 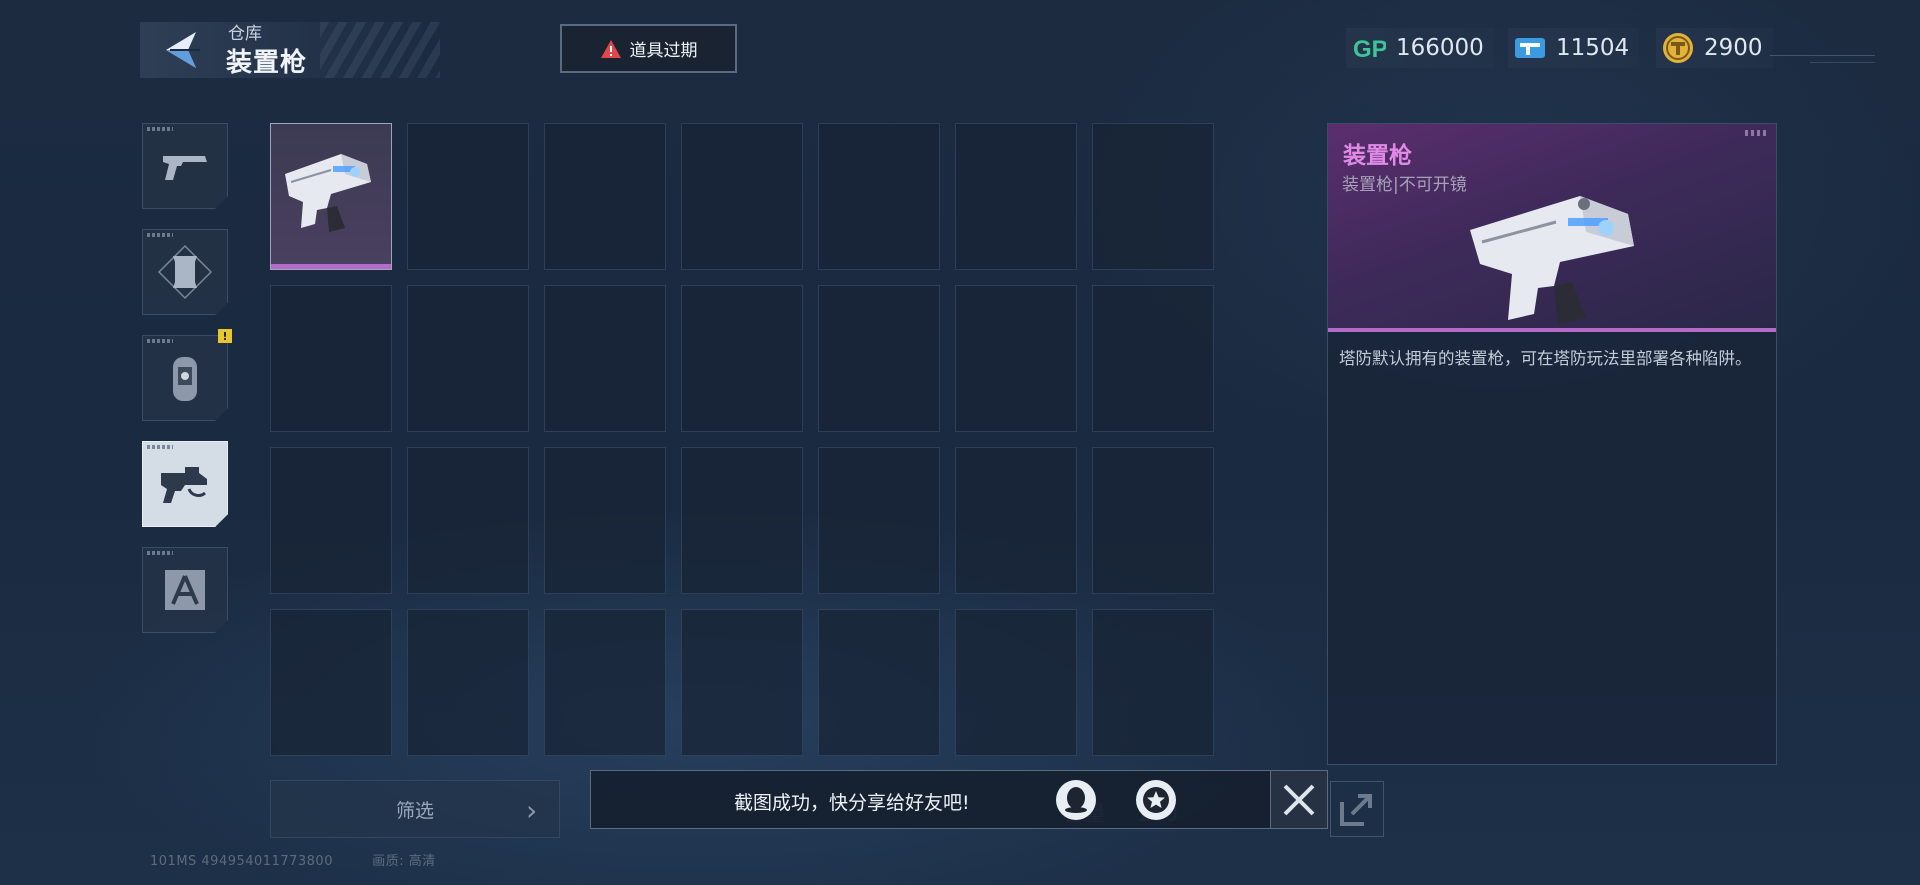 I want to click on share-button-moments, so click(x=1156, y=800).